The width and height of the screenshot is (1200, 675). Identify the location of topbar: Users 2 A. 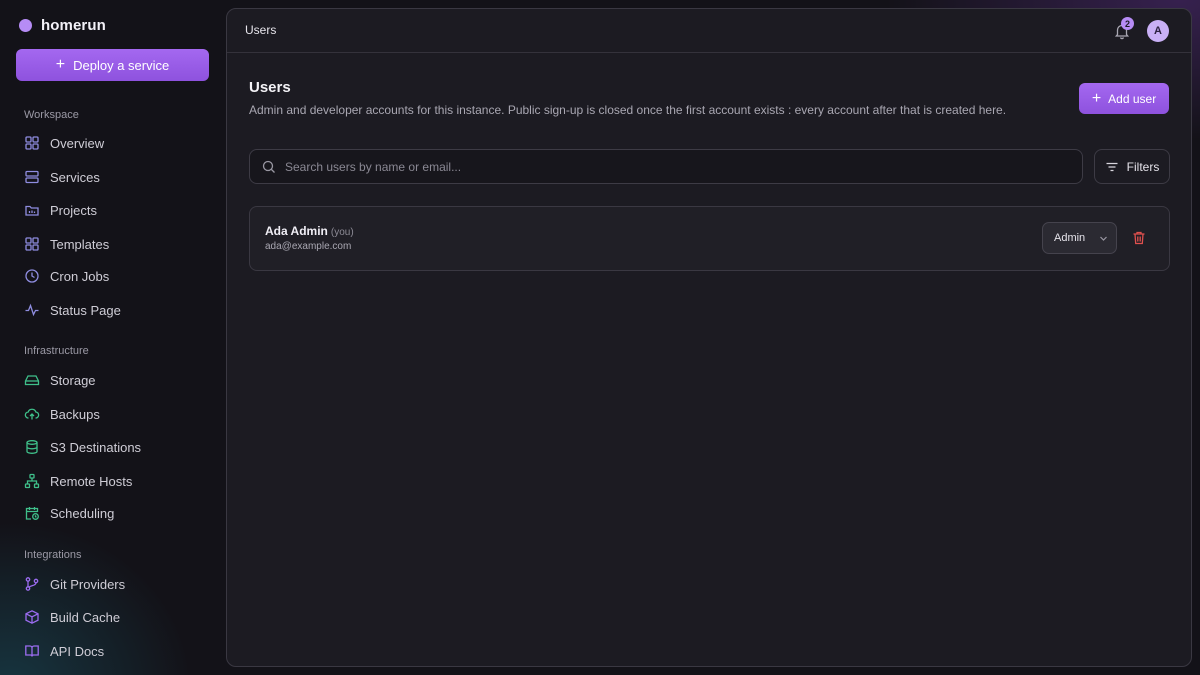
(709, 31).